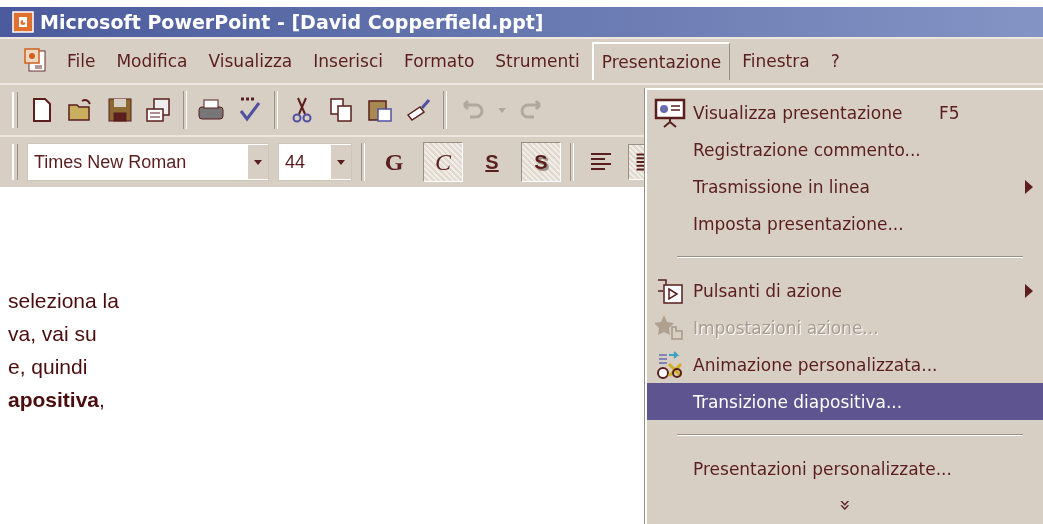 The height and width of the screenshot is (524, 1043). What do you see at coordinates (845, 186) in the screenshot?
I see `menu-item: Trasmissione in linea` at bounding box center [845, 186].